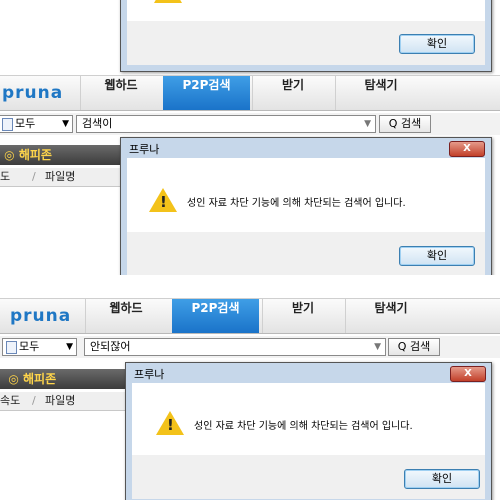 The image size is (500, 500). I want to click on column-header: 도 / 파일명, so click(65, 177).